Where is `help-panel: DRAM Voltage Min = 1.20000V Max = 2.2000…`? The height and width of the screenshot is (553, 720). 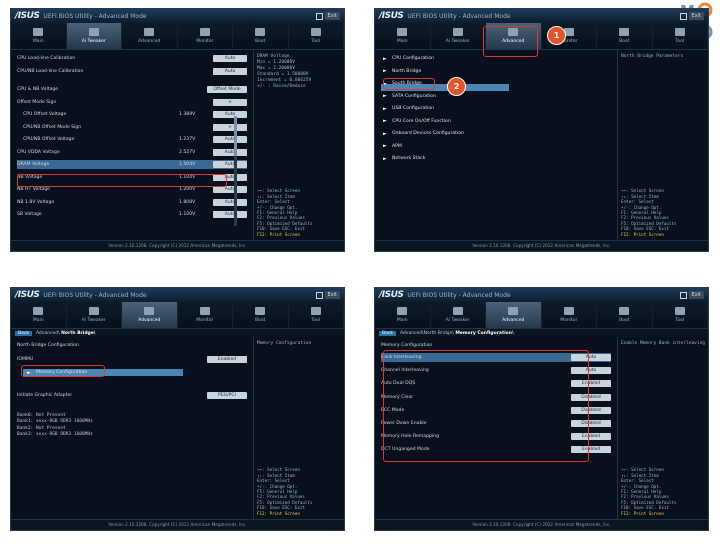
help-panel: DRAM Voltage Min = 1.20000V Max = 2.2000… is located at coordinates (298, 145).